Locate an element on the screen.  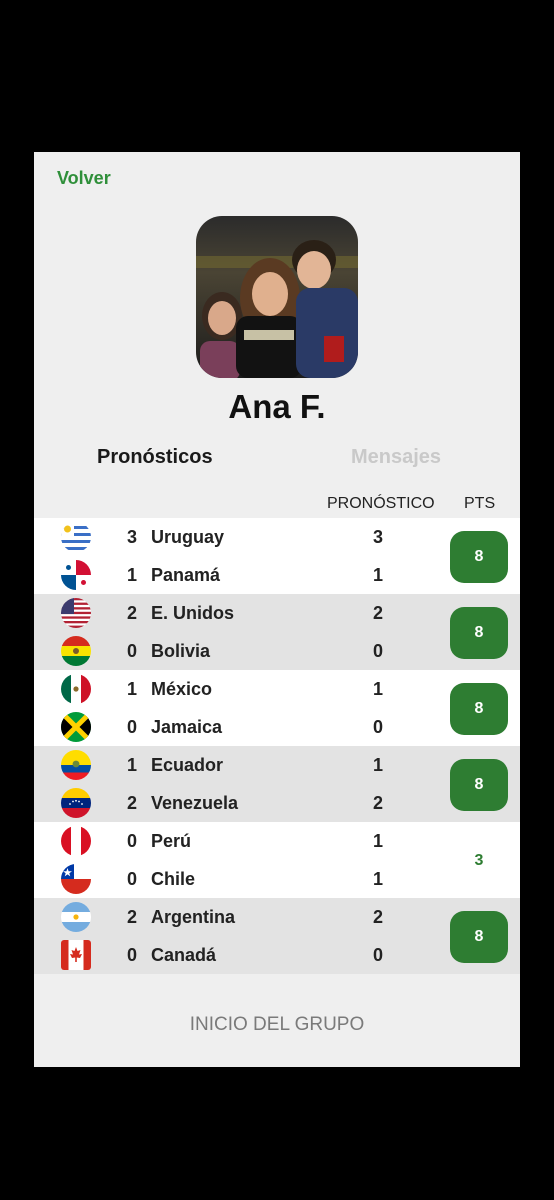
team-name: Venezuela is located at coordinates (195, 803).